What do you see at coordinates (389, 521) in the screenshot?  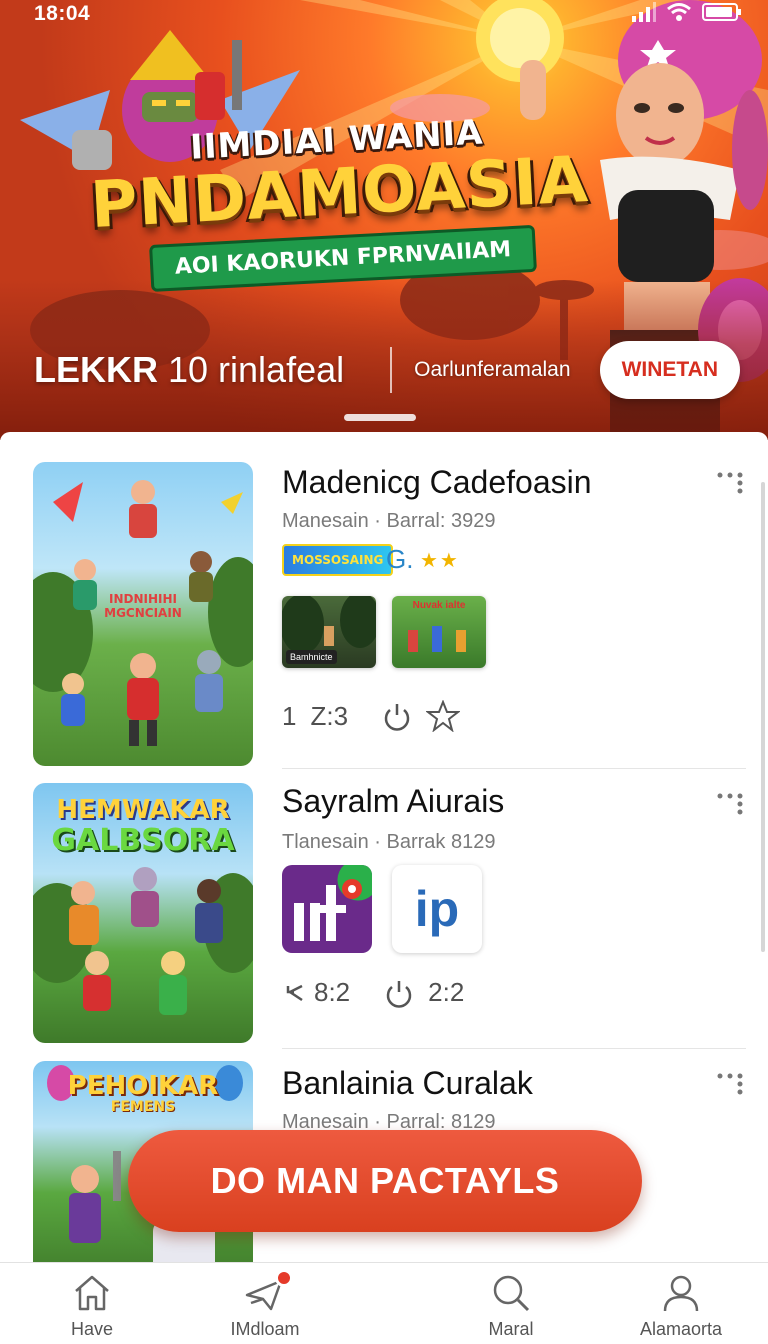 I see `item-subtitle: Manesain · Barral: 3929` at bounding box center [389, 521].